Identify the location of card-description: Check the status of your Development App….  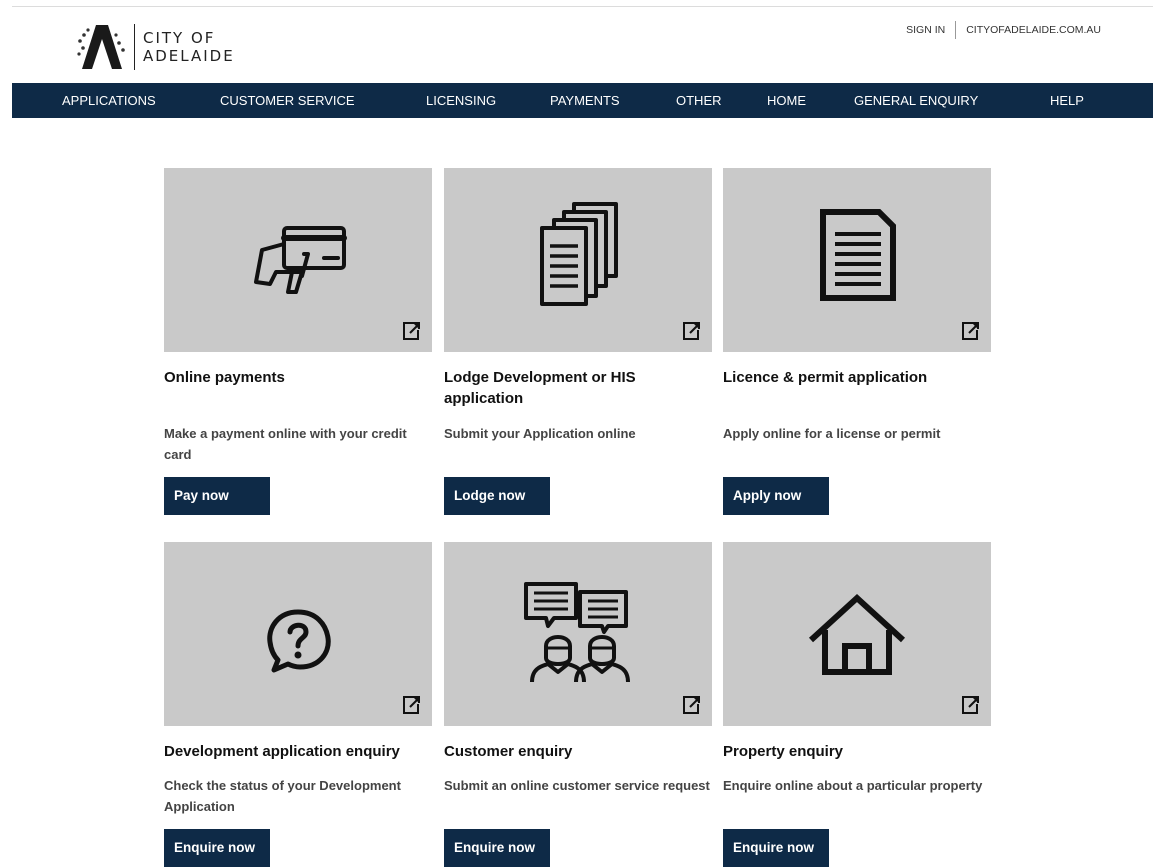
(282, 796).